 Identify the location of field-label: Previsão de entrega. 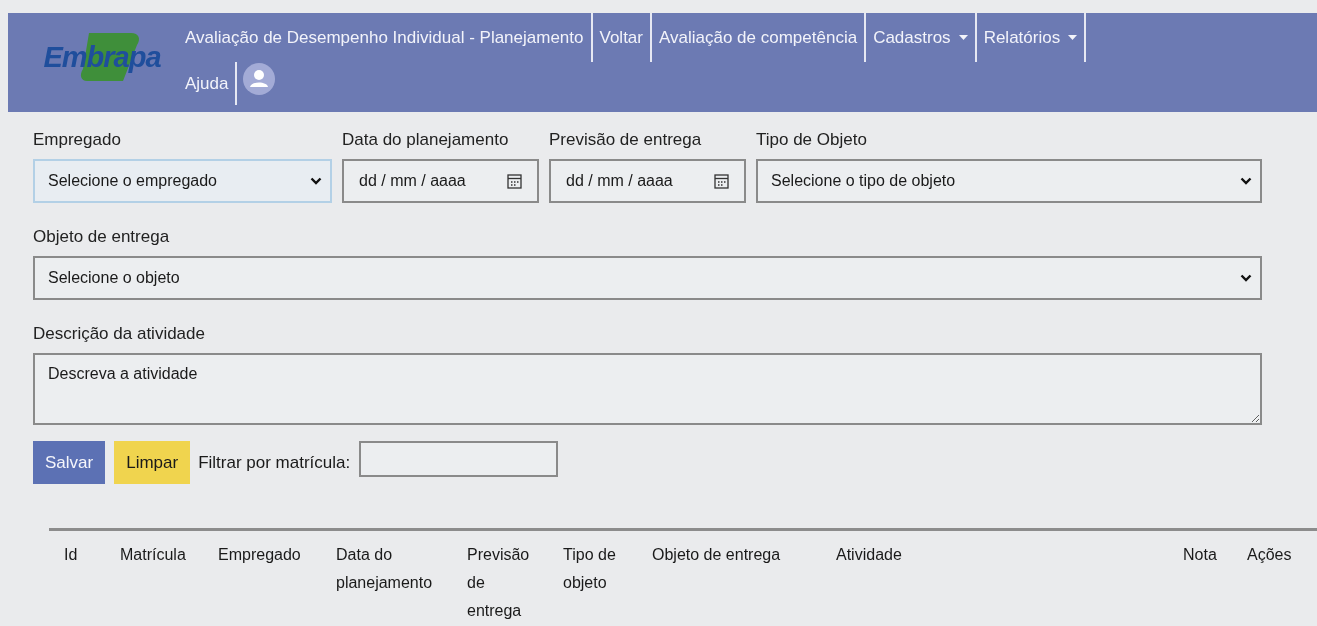
(626, 140).